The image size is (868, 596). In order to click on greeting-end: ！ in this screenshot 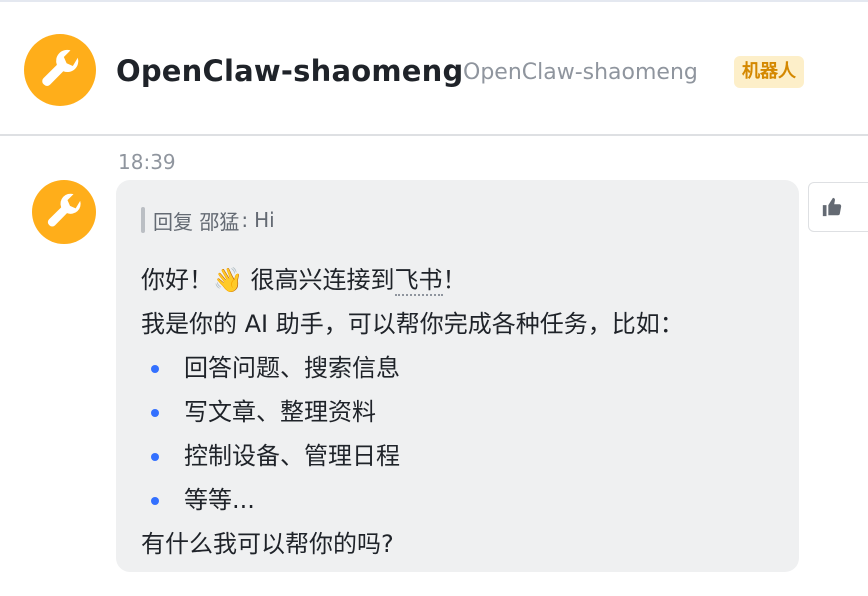, I will do `click(454, 280)`.